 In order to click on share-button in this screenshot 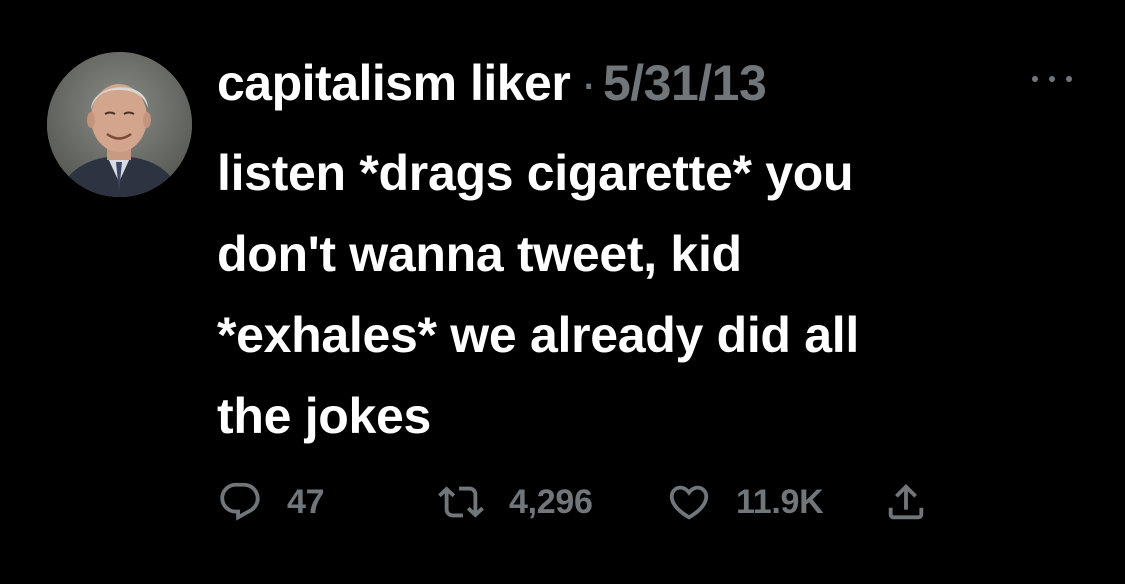, I will do `click(906, 502)`.